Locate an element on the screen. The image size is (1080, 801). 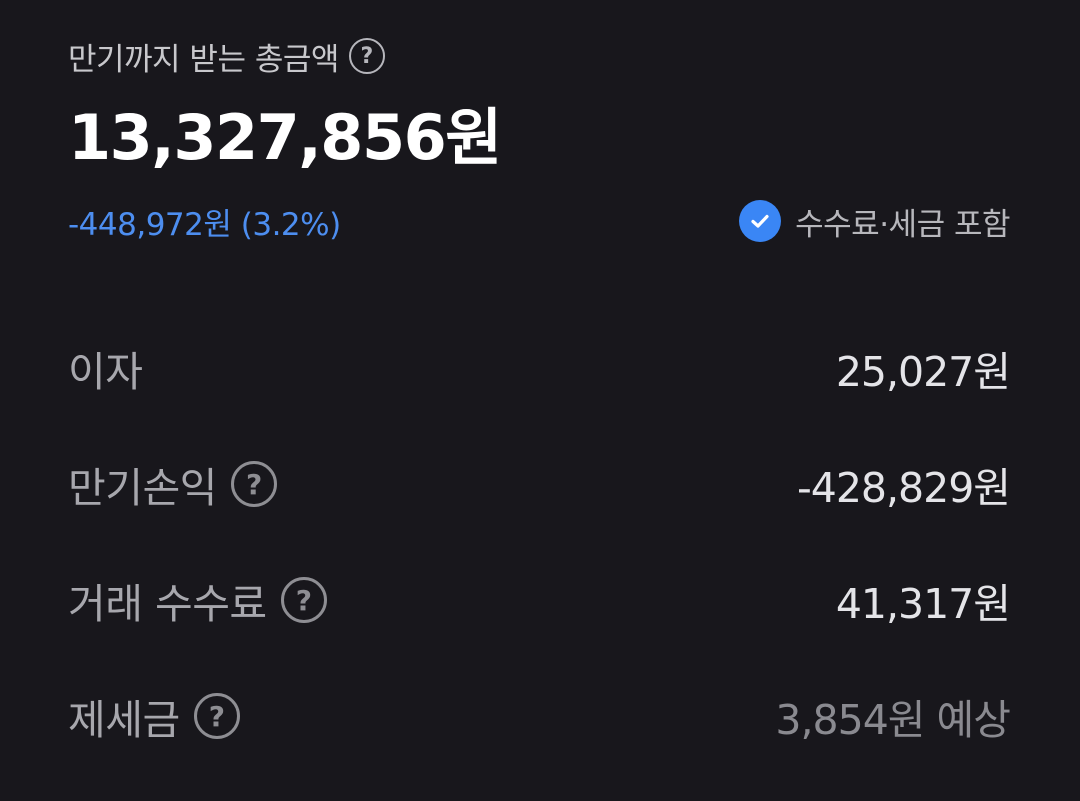
detail-label-text: 제세금 is located at coordinates (124, 720).